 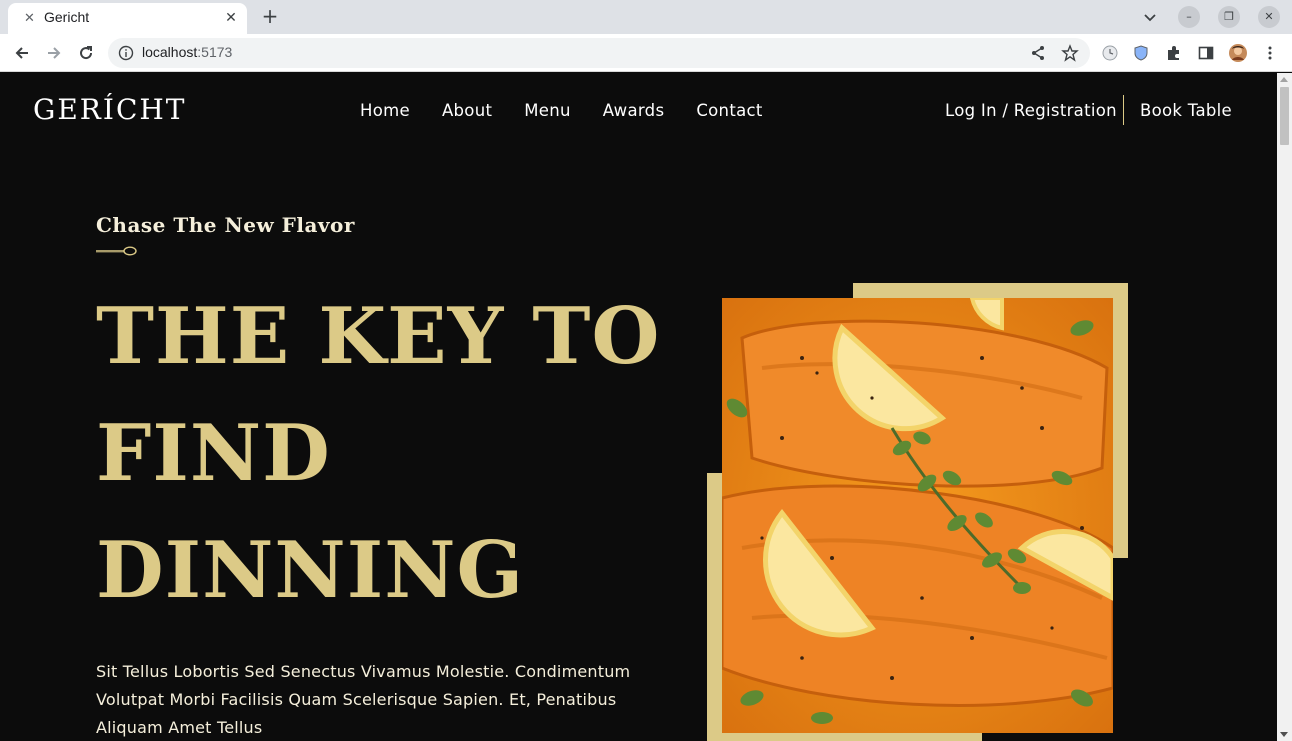 What do you see at coordinates (231, 18) in the screenshot?
I see `tab-close-icon: ✕` at bounding box center [231, 18].